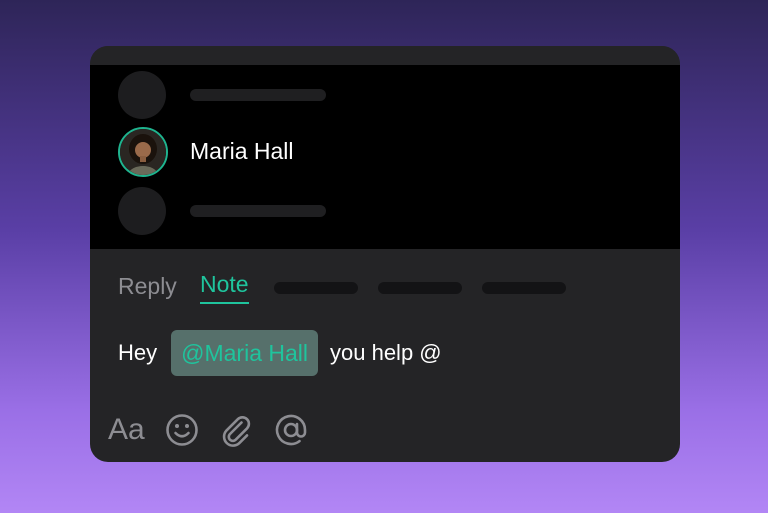 The width and height of the screenshot is (768, 513). I want to click on emoji-button, so click(182, 430).